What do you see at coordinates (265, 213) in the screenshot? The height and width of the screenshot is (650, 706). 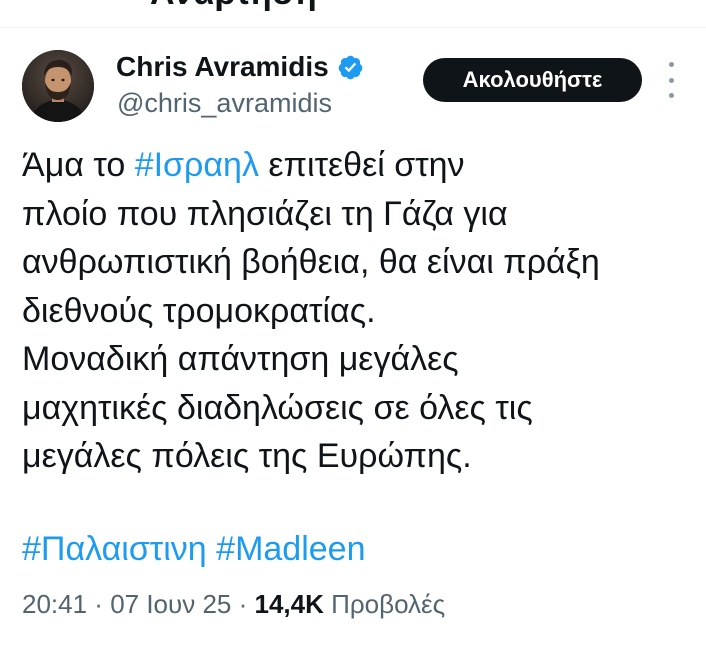 I see `tweet-line: πλοίο που πλησιάζει τη Γάζα για` at bounding box center [265, 213].